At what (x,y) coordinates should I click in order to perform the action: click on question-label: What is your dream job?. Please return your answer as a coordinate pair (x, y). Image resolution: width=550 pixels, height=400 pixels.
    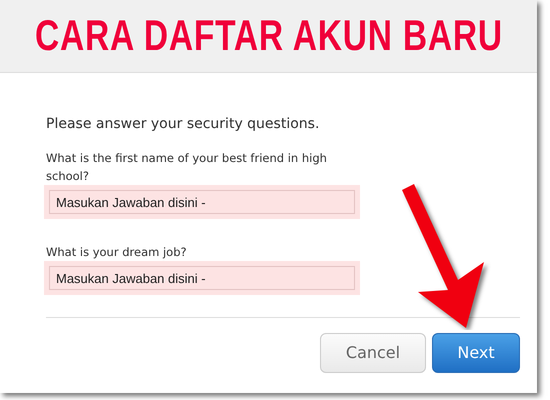
    Looking at the image, I should click on (117, 252).